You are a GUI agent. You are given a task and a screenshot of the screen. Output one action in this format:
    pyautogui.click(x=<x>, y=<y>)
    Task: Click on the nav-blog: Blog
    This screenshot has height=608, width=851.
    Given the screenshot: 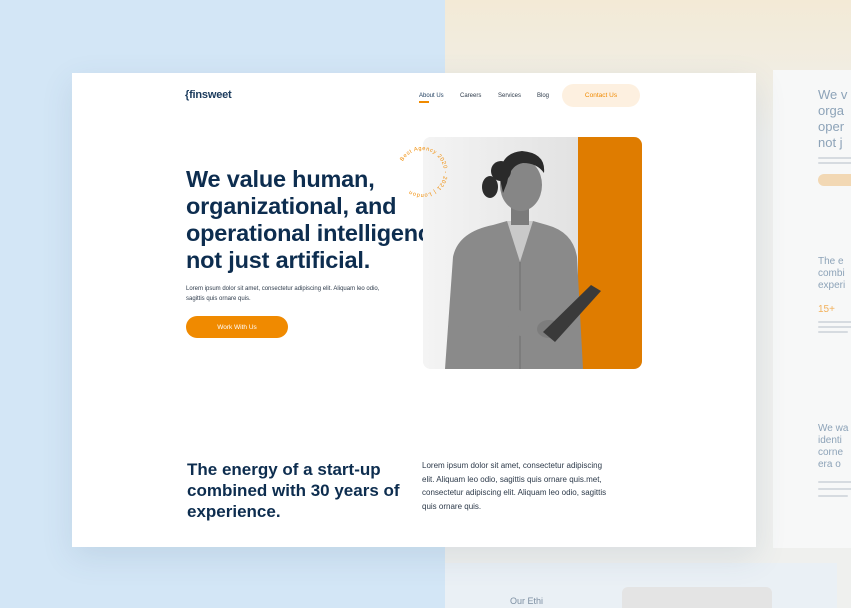 What is the action you would take?
    pyautogui.click(x=543, y=96)
    